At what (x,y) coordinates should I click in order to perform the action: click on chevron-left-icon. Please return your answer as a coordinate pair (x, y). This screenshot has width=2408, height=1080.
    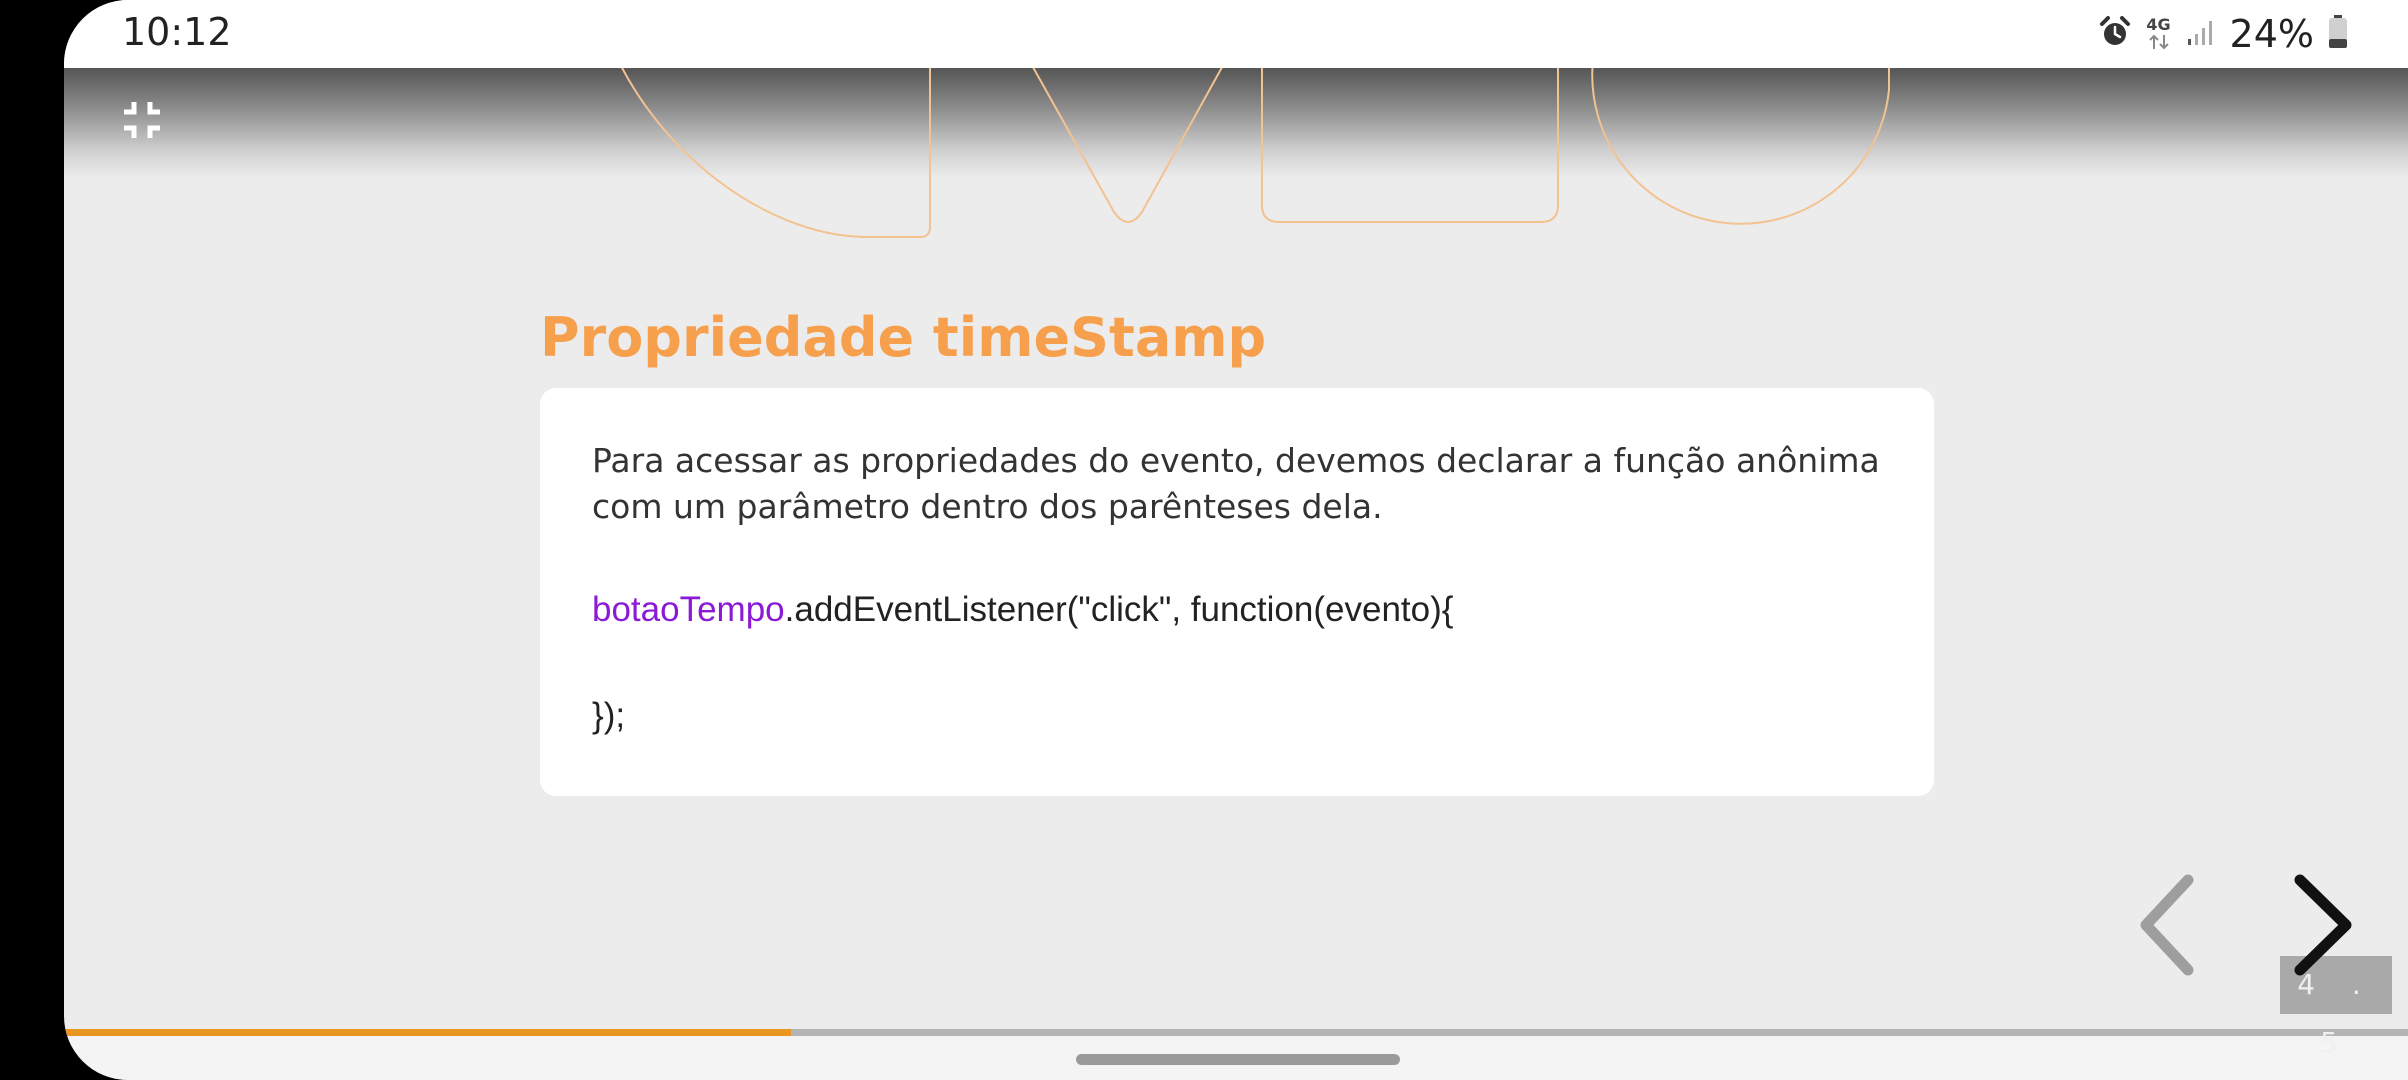
    Looking at the image, I should click on (2167, 925).